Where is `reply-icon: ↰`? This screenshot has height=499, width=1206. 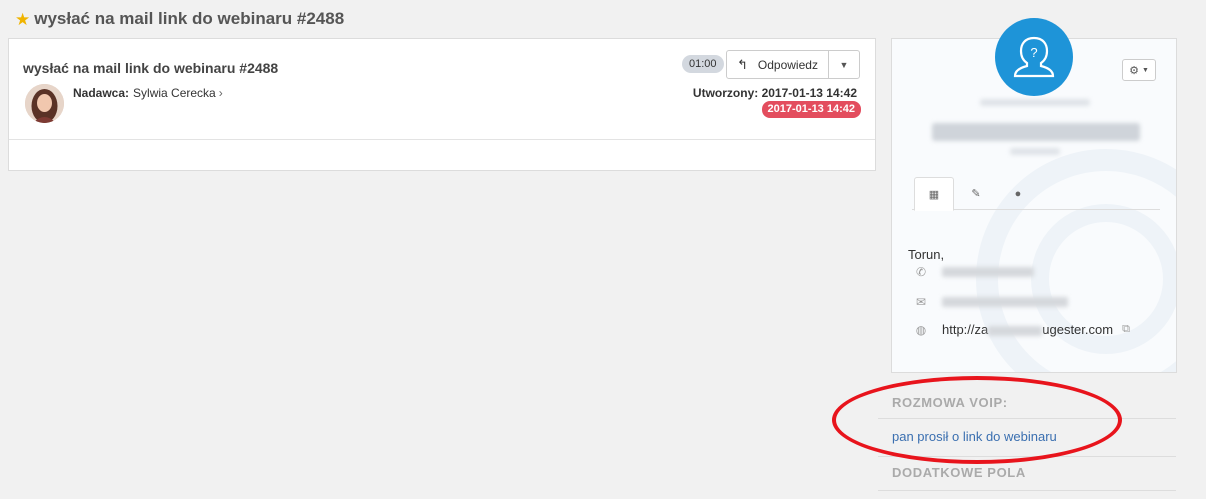 reply-icon: ↰ is located at coordinates (742, 64).